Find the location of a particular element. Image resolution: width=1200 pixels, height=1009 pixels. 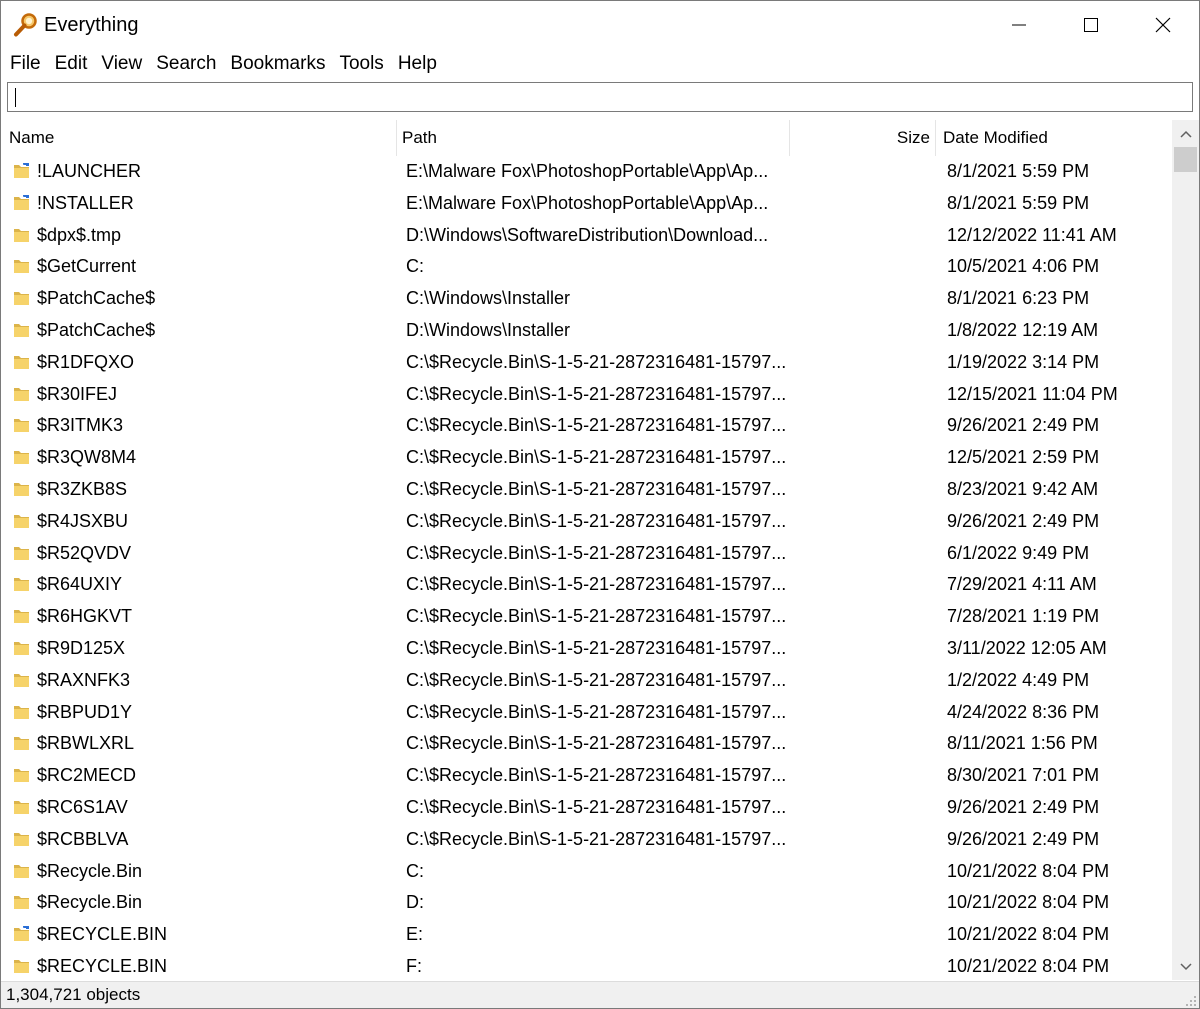

result-name: $Recycle.Bin is located at coordinates (90, 902).